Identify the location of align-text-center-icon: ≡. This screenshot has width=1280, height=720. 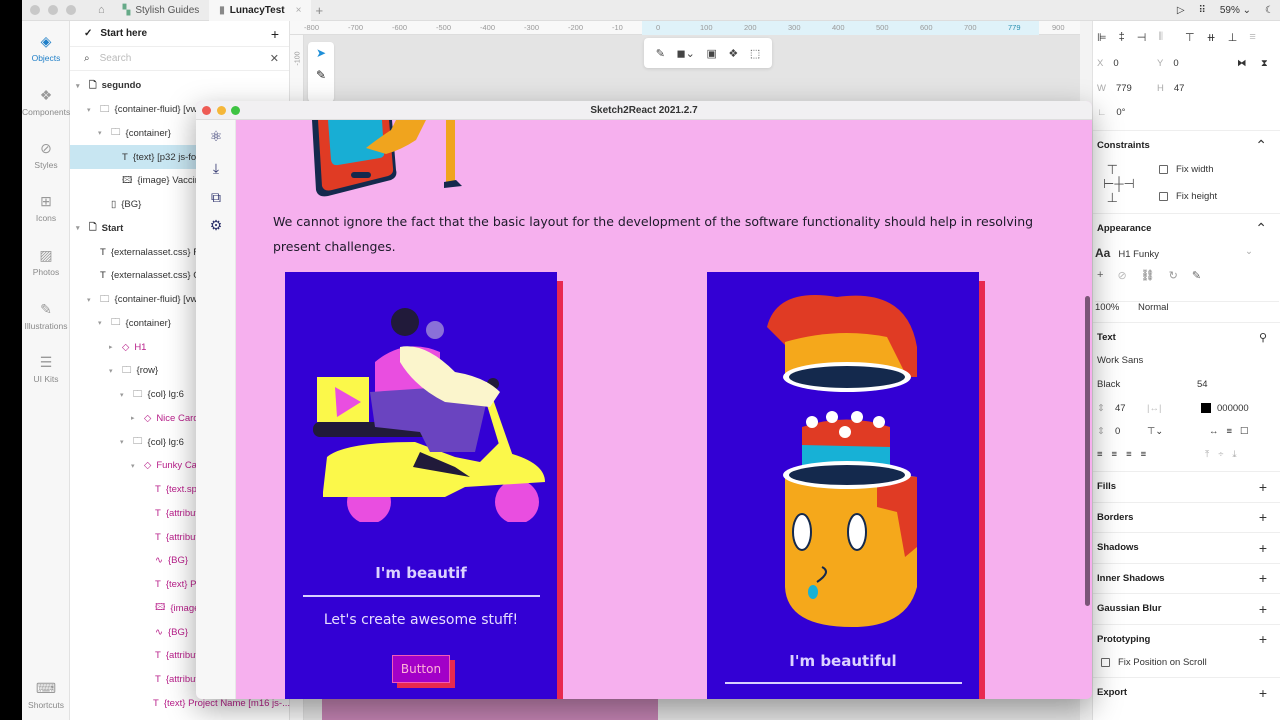
(1115, 454).